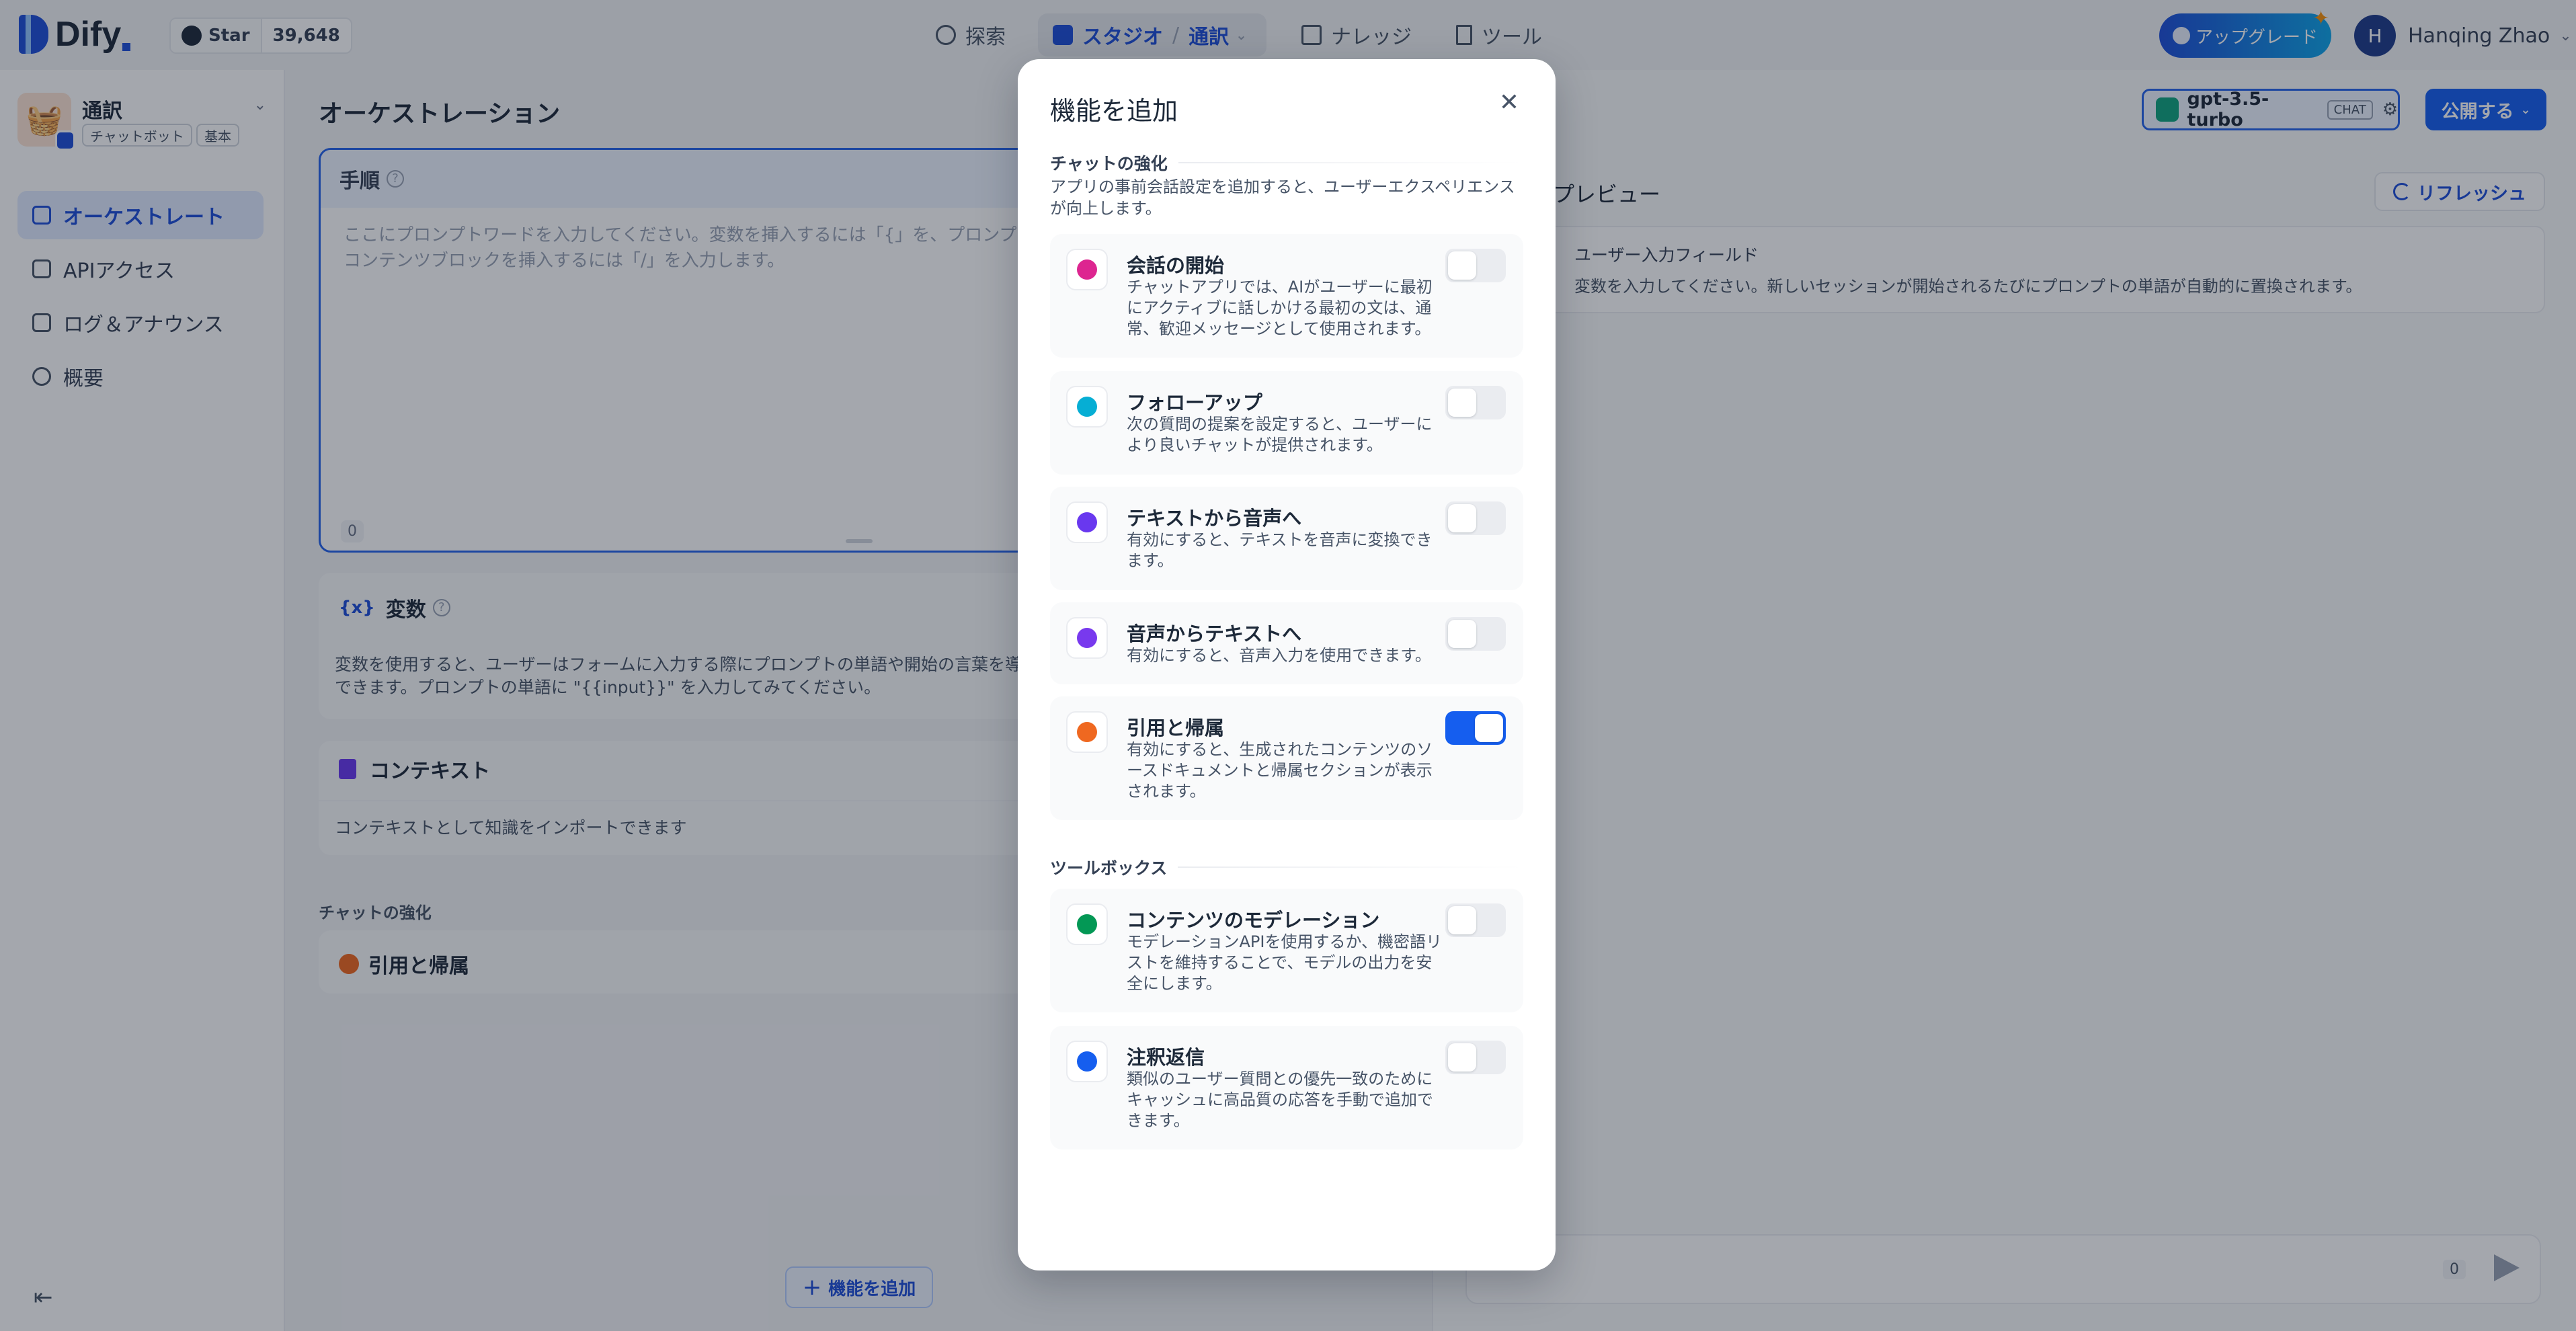 The height and width of the screenshot is (1331, 2576). I want to click on section-description: アプリの事前会話設定を追加すると、ユーザーエクスペリエンスが向上します。, so click(1282, 197).